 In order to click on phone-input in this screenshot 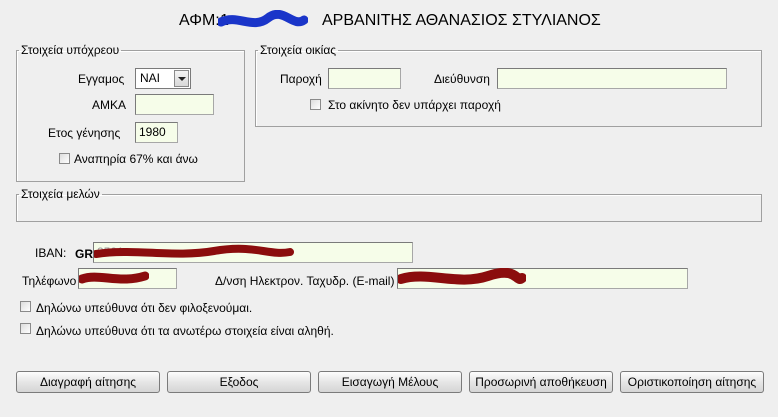, I will do `click(127, 278)`.